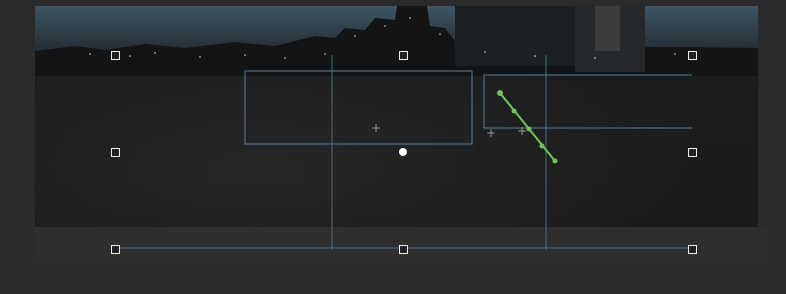 The width and height of the screenshot is (786, 294). Describe the element at coordinates (358, 107) in the screenshot. I see `text-box-left` at that location.